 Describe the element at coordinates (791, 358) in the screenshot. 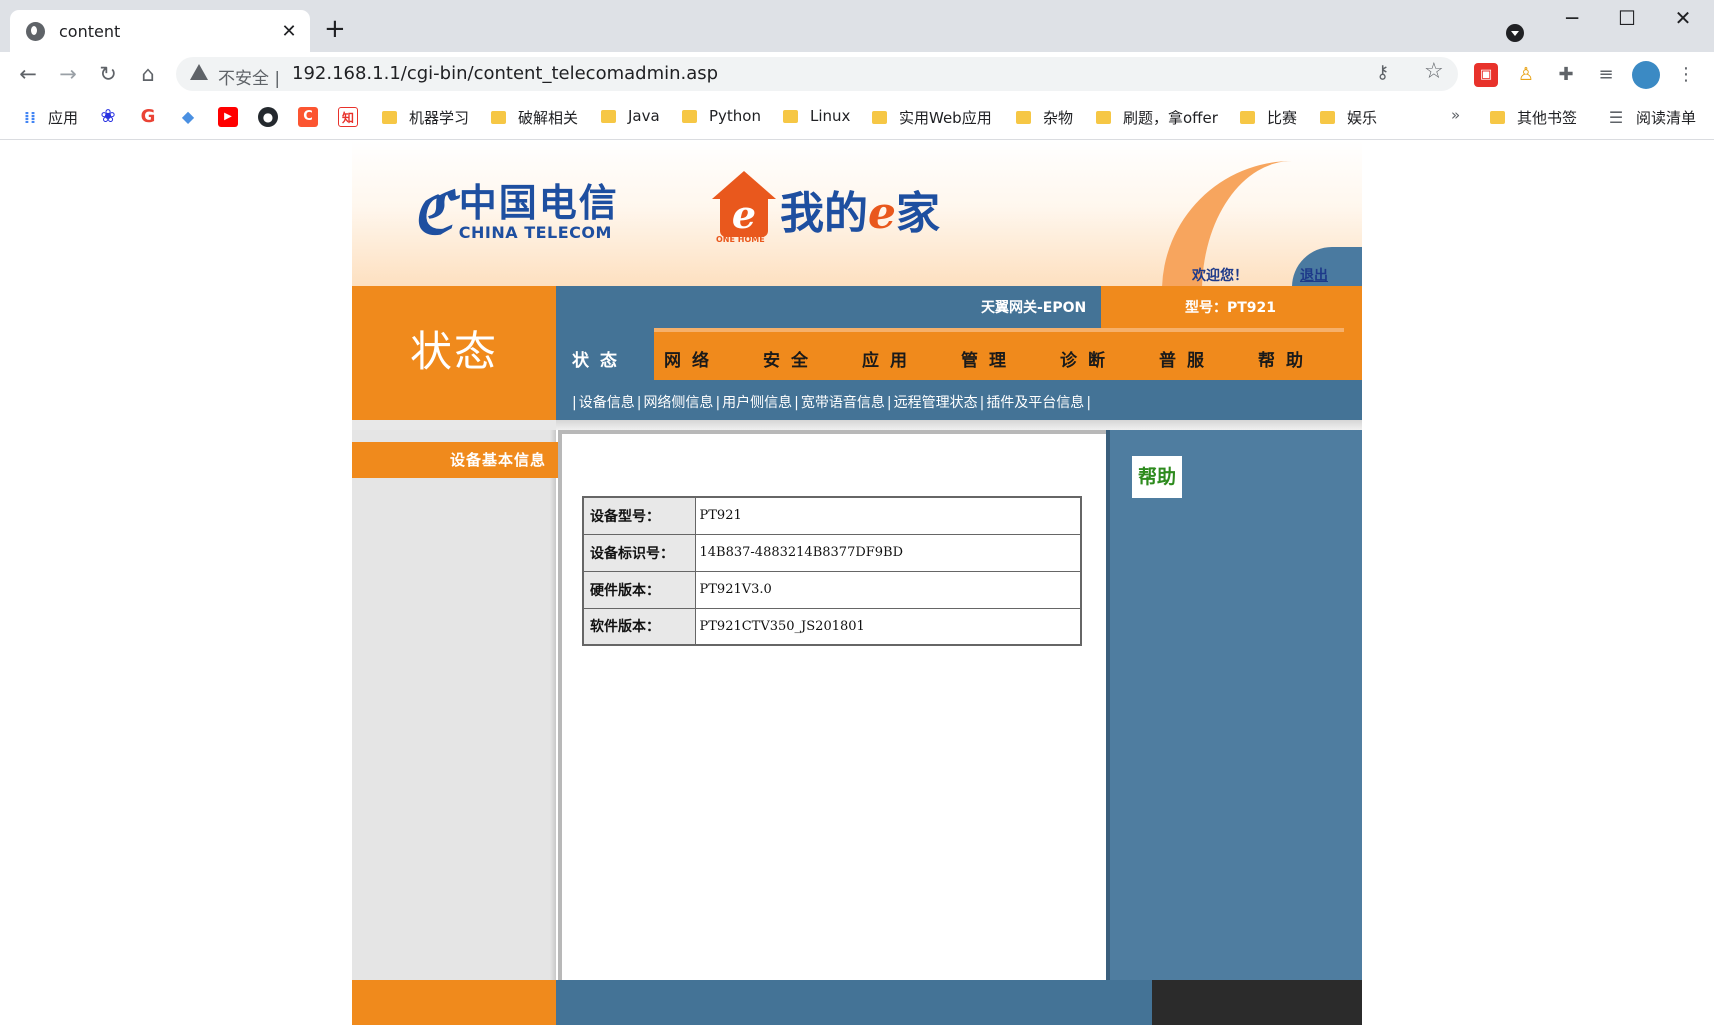

I see `menu-security: 安全` at that location.